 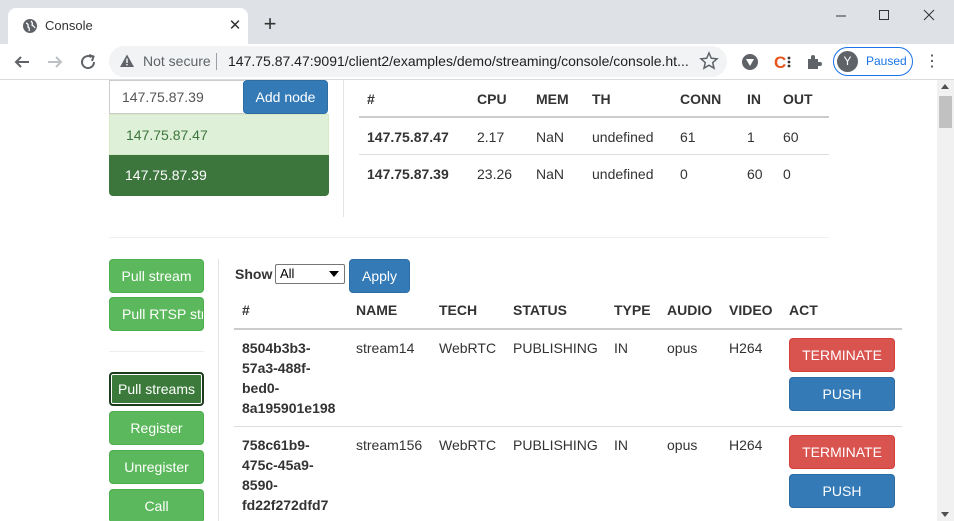 What do you see at coordinates (623, 137) in the screenshot?
I see `node-th: undefined` at bounding box center [623, 137].